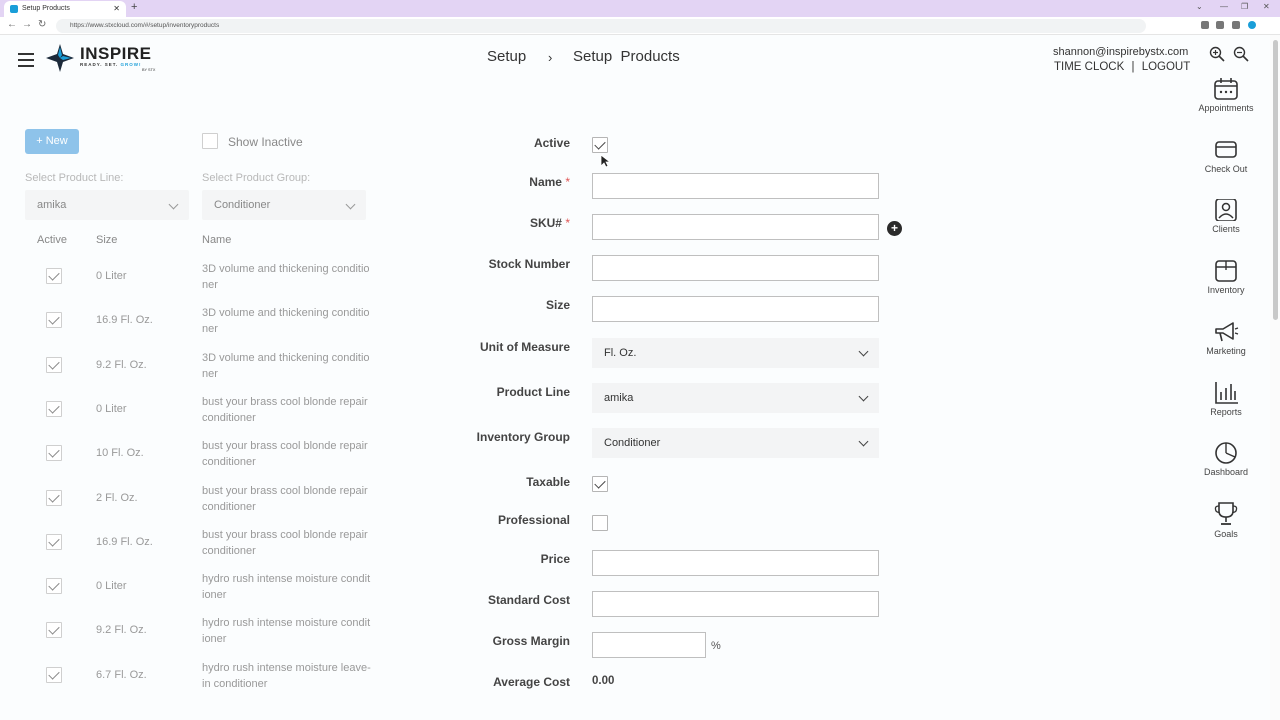  I want to click on standard-cost-label: Standard Cost, so click(528, 600).